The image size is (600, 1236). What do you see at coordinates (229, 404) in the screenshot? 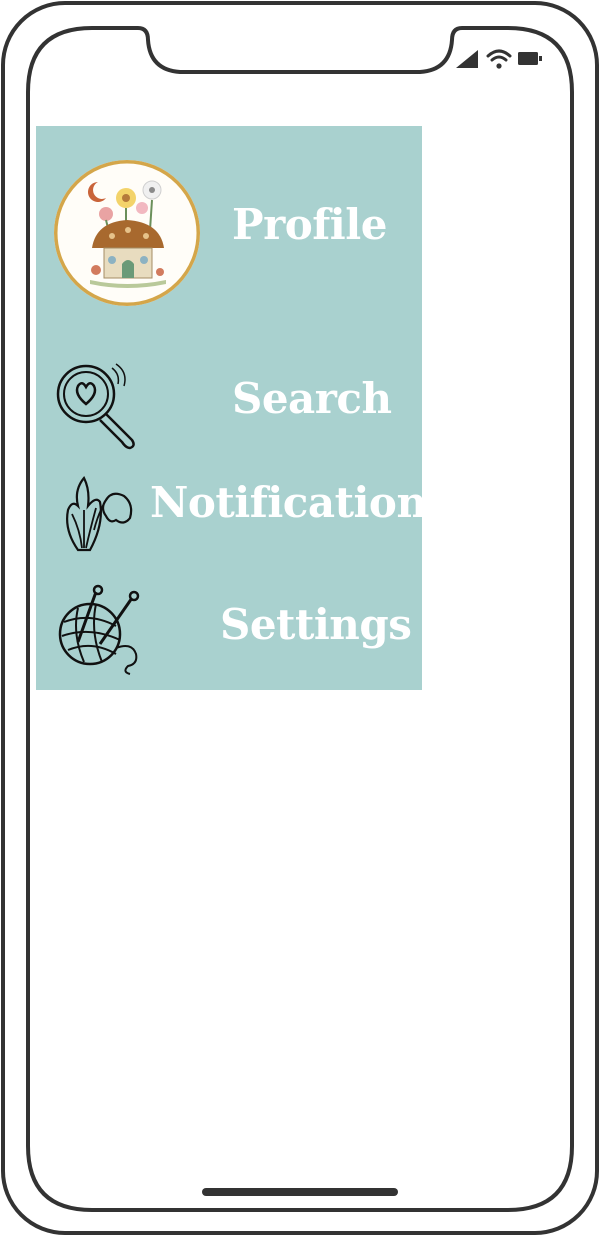
I see `menu-item-search: Search` at bounding box center [229, 404].